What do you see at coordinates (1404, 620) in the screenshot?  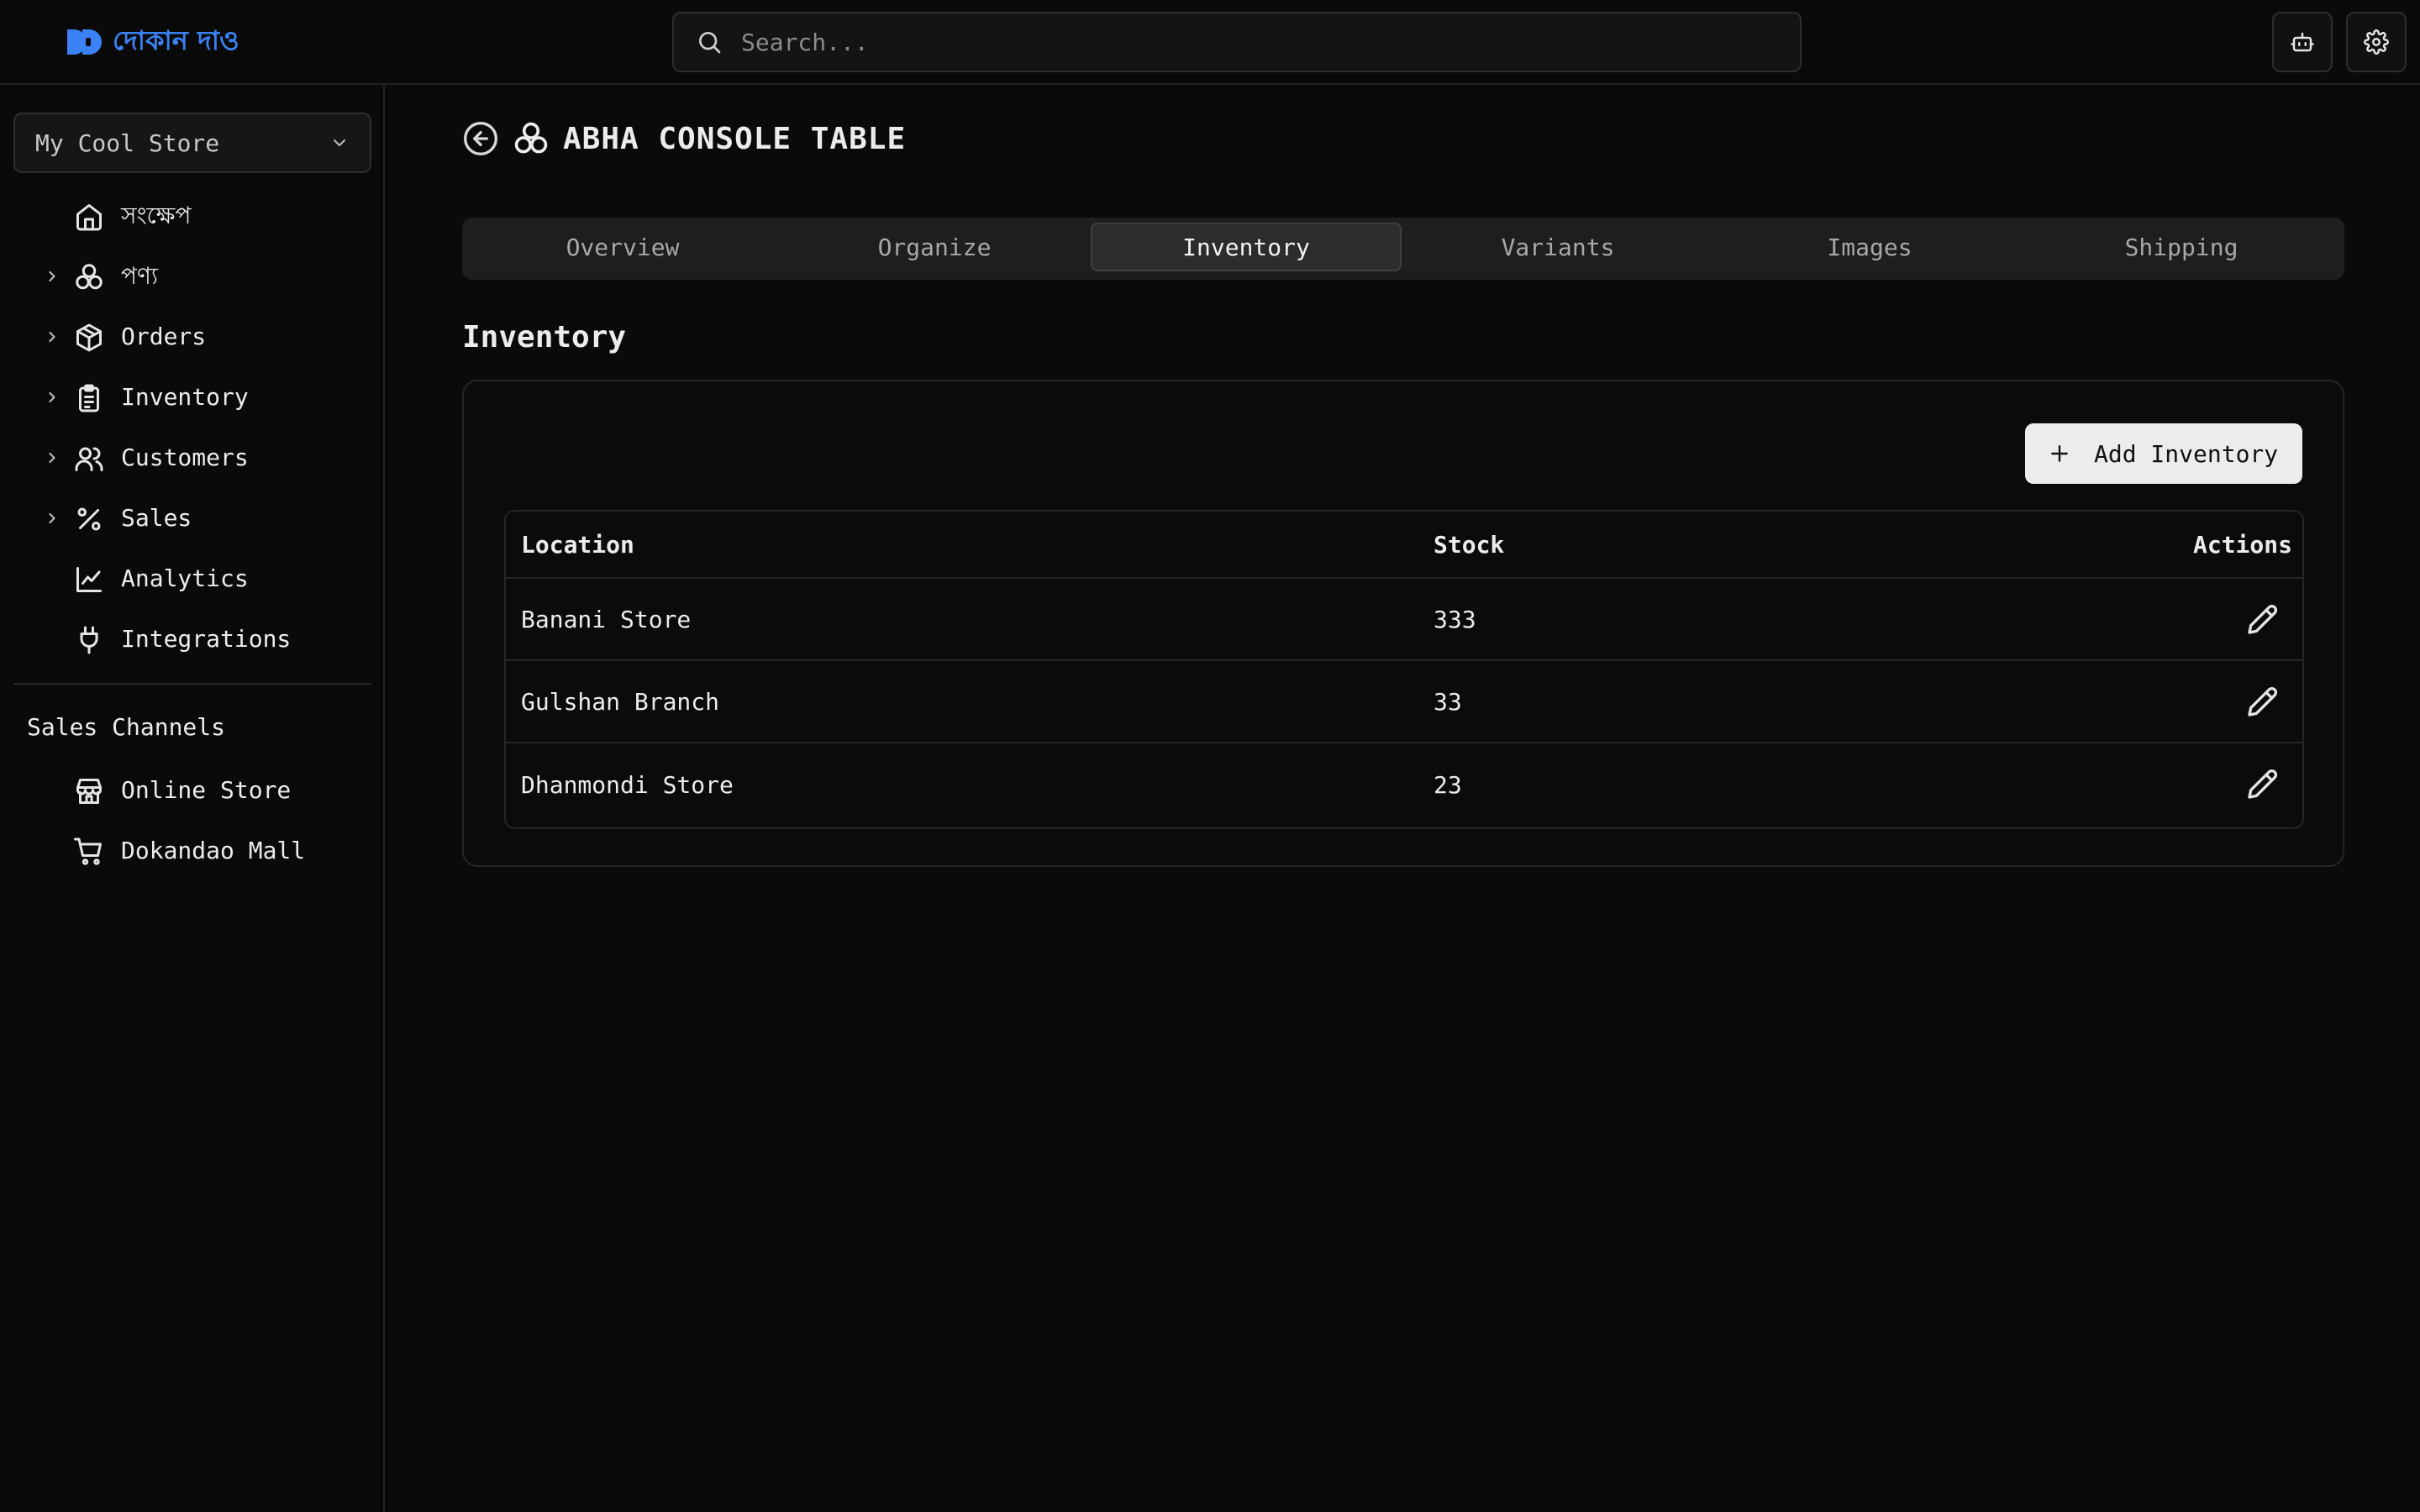 I see `table-row: Banani Store 333` at bounding box center [1404, 620].